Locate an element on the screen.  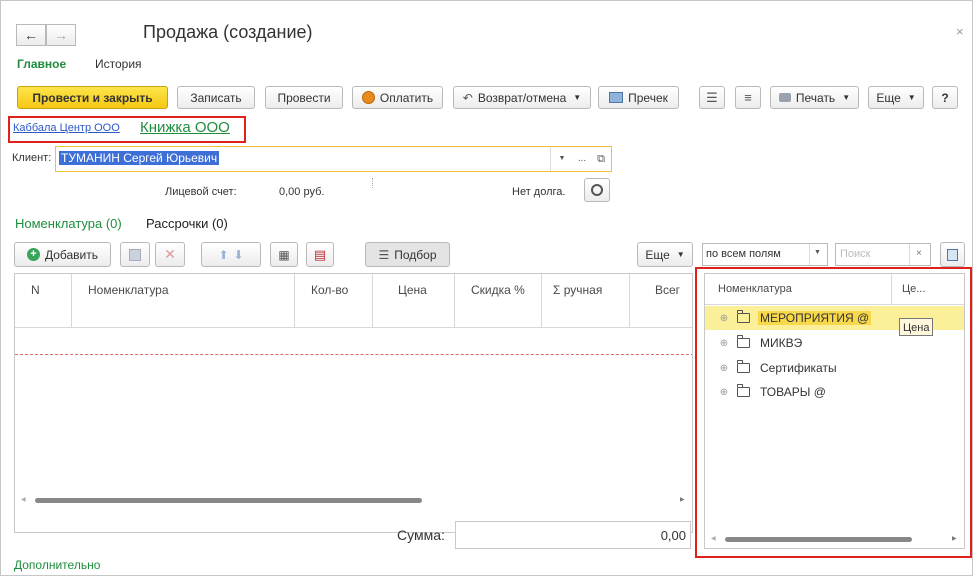
column-header-manual-sum: Σ ручная is located at coordinates (577, 290).